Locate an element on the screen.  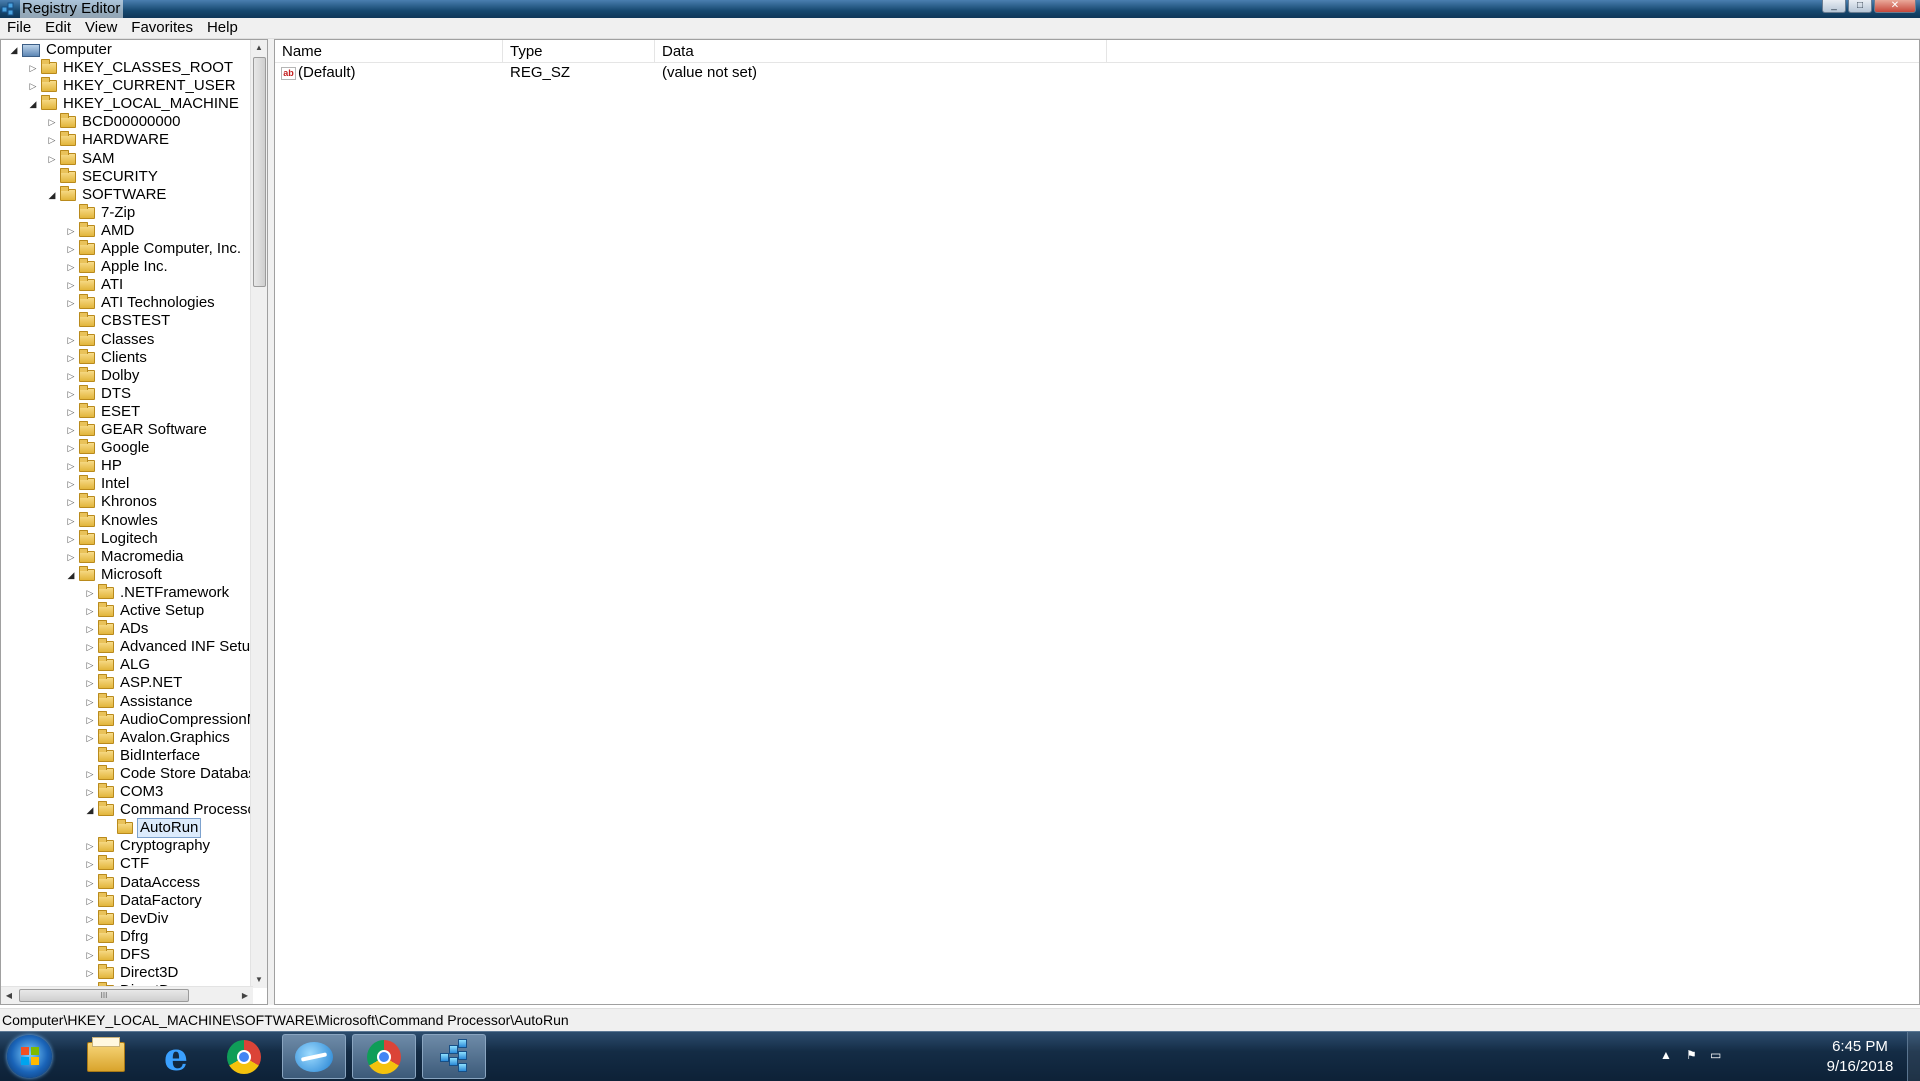
tree-node: ▷ HARDWARE is located at coordinates (109, 140).